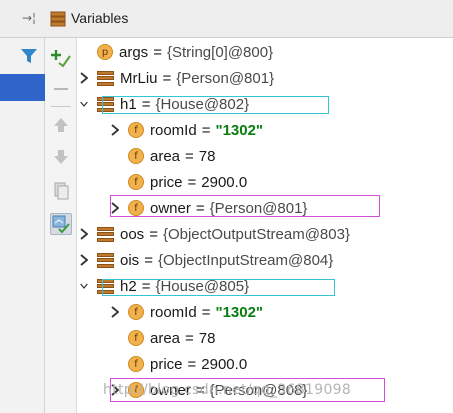  I want to click on variable-value: {String[0]@800}, so click(220, 52).